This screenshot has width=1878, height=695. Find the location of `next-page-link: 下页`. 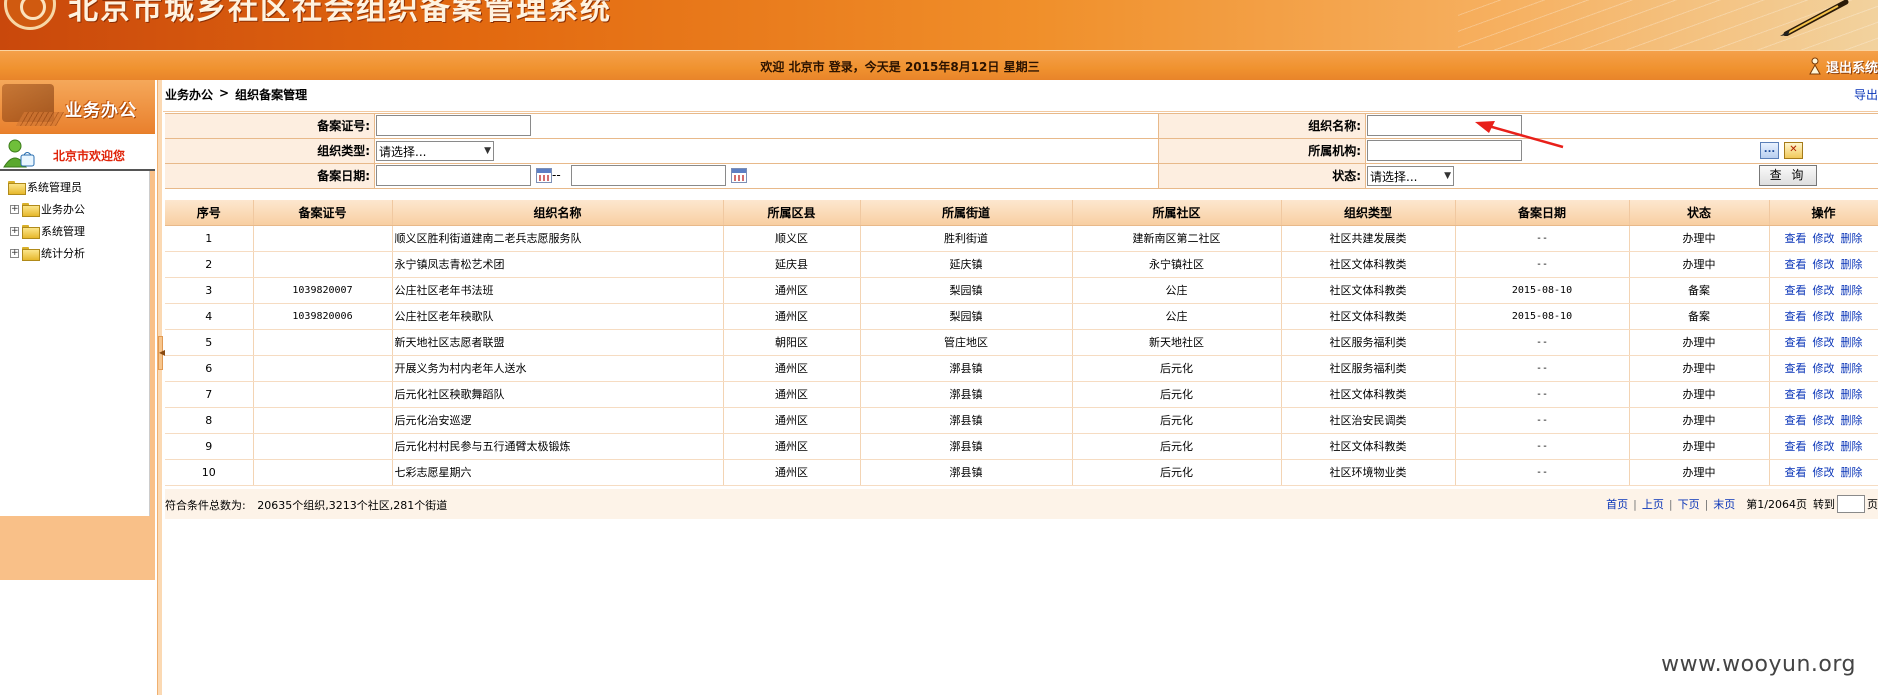

next-page-link: 下页 is located at coordinates (1689, 504).